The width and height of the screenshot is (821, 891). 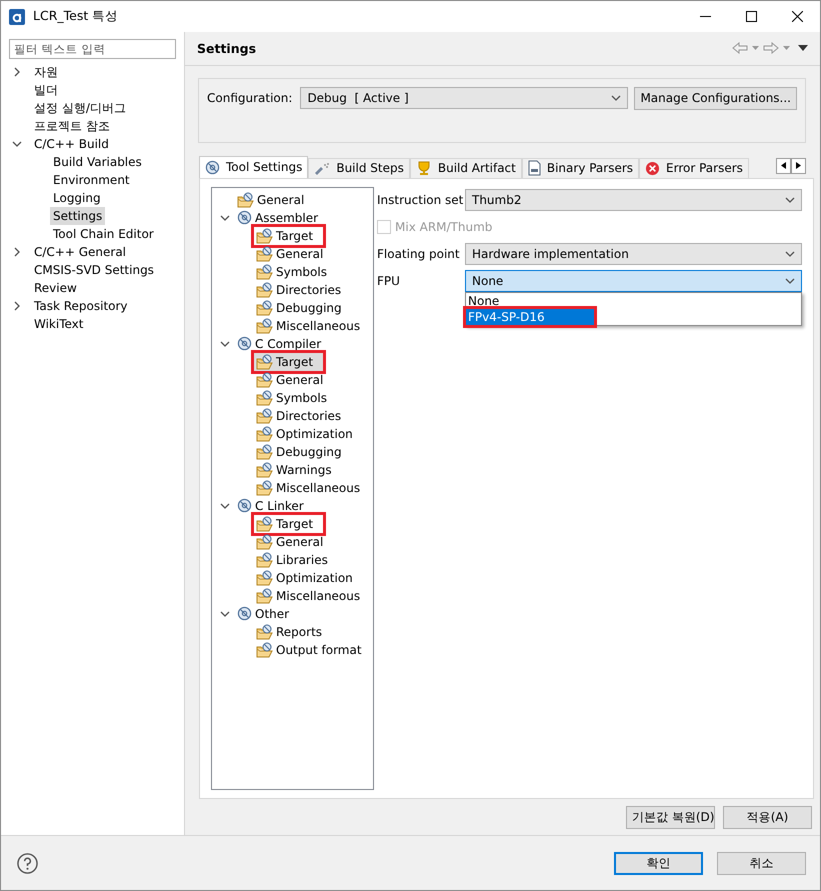 I want to click on dropdown: None, so click(x=633, y=281).